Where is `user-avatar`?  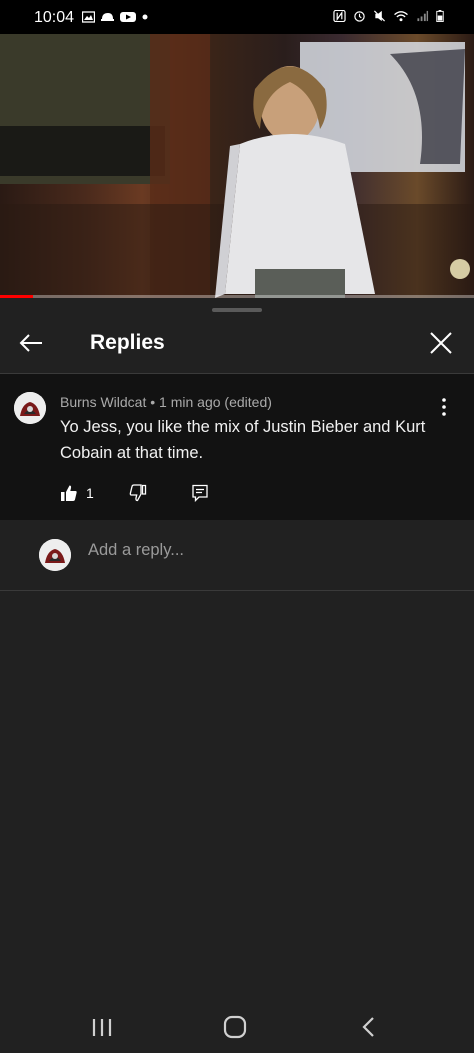
user-avatar is located at coordinates (55, 555).